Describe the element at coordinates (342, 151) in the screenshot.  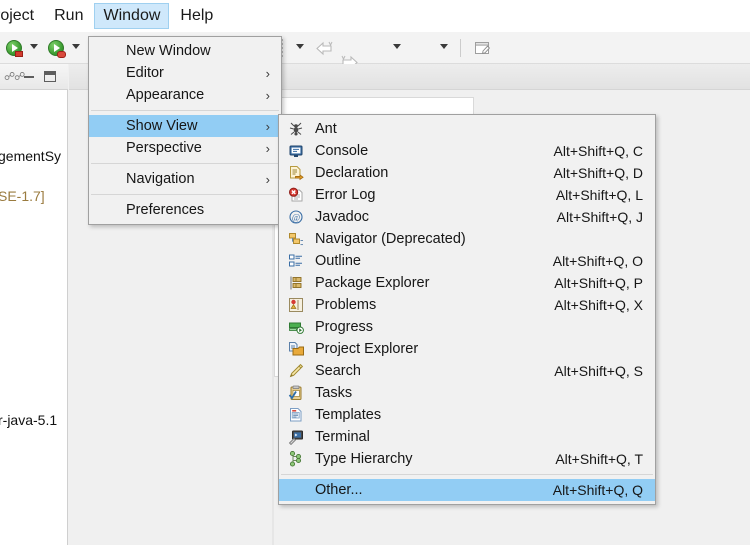
I see `menu-item-label: Console` at that location.